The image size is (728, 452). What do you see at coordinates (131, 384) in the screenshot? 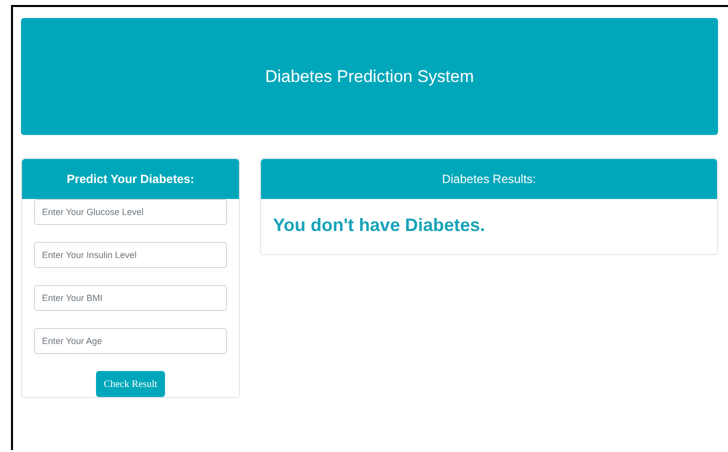
I see `check-result-button: Check Result` at bounding box center [131, 384].